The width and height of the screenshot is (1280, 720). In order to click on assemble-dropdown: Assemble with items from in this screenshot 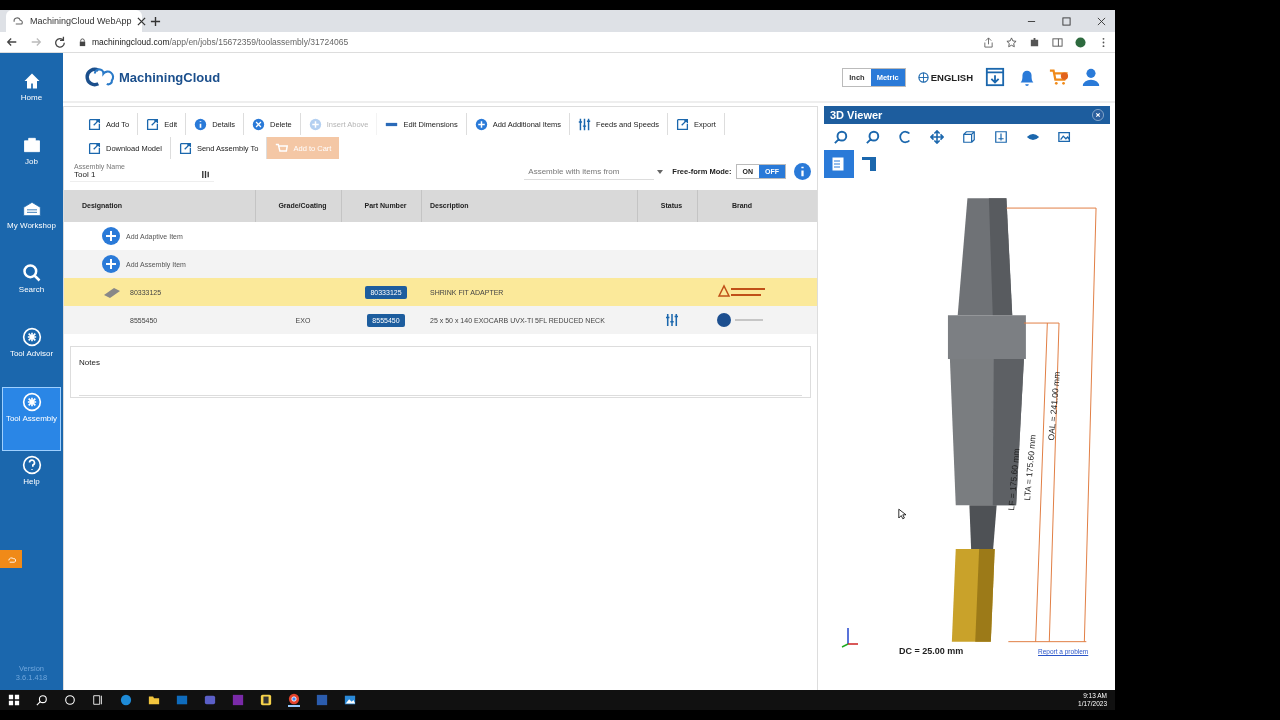, I will do `click(589, 171)`.